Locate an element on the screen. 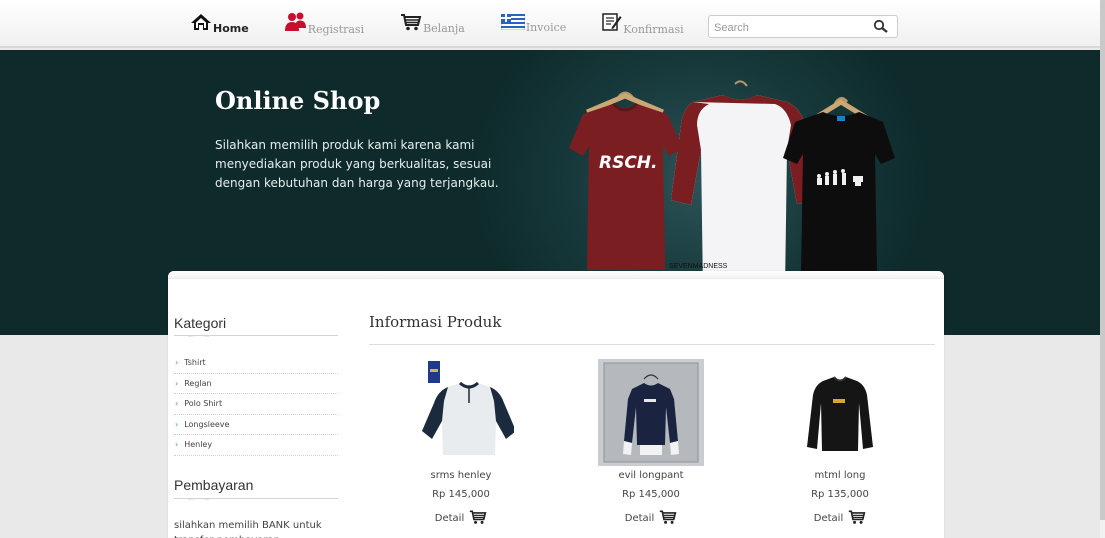 This screenshot has height=538, width=1105. category-label: Polo Shirt is located at coordinates (203, 404).